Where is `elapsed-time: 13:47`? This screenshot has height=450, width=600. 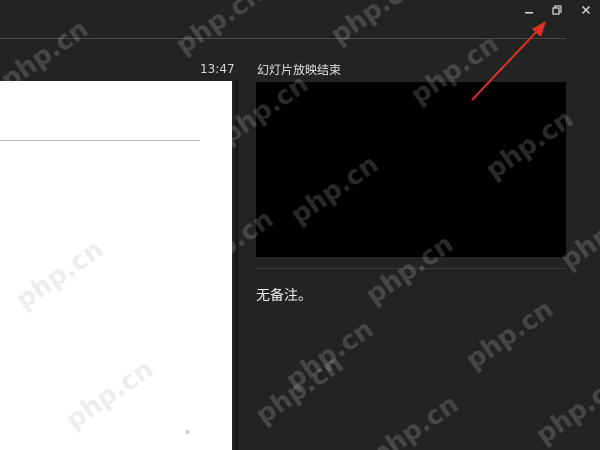 elapsed-time: 13:47 is located at coordinates (217, 69).